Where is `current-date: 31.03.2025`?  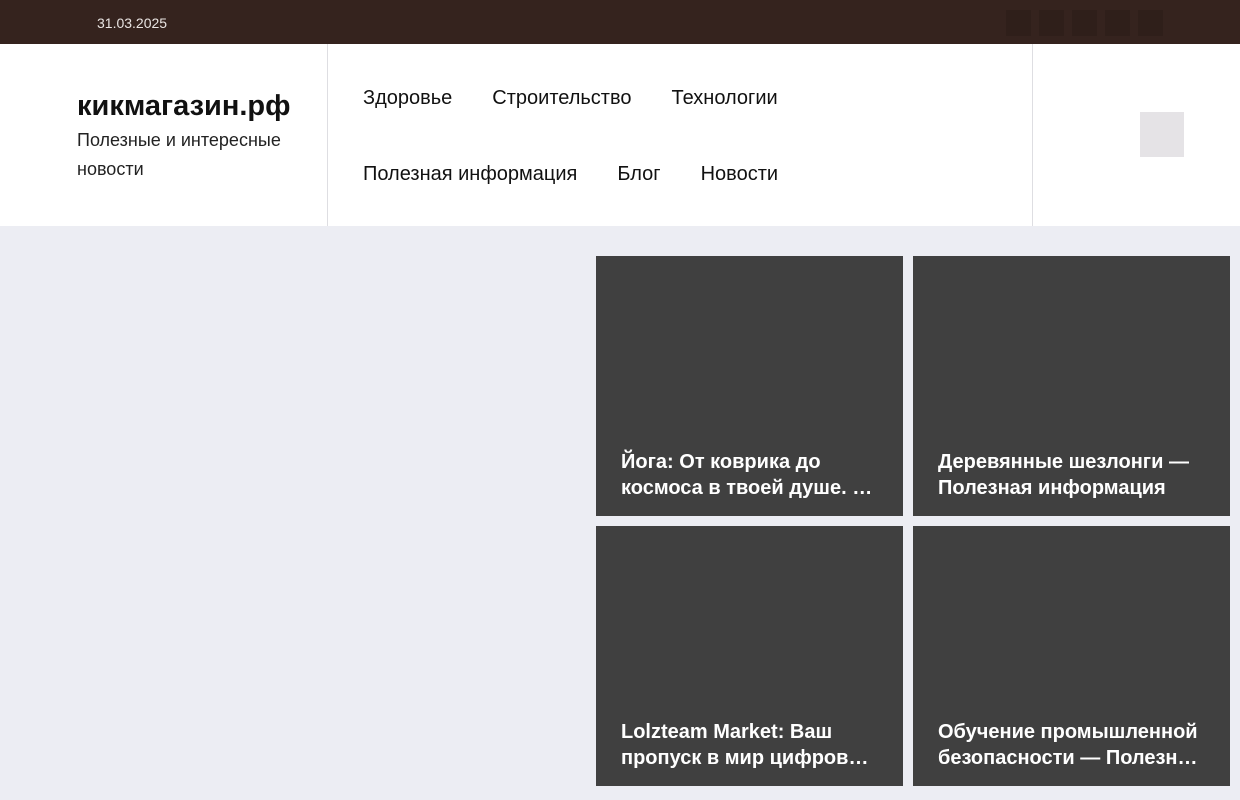
current-date: 31.03.2025 is located at coordinates (132, 23).